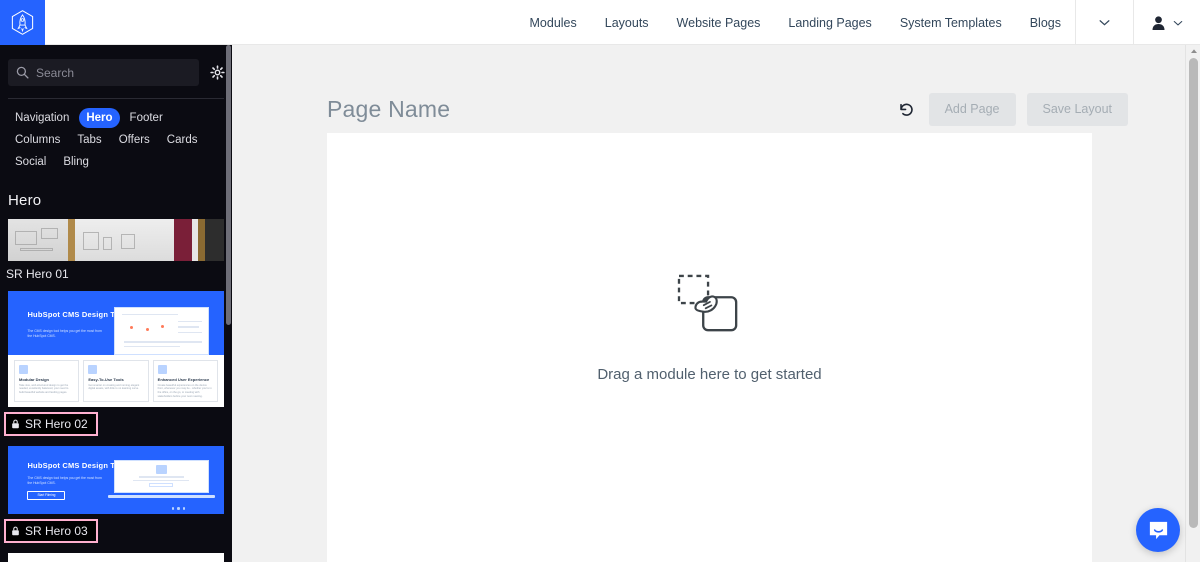 This screenshot has height=563, width=1200. I want to click on scroll-up-arrow, so click(1193, 51).